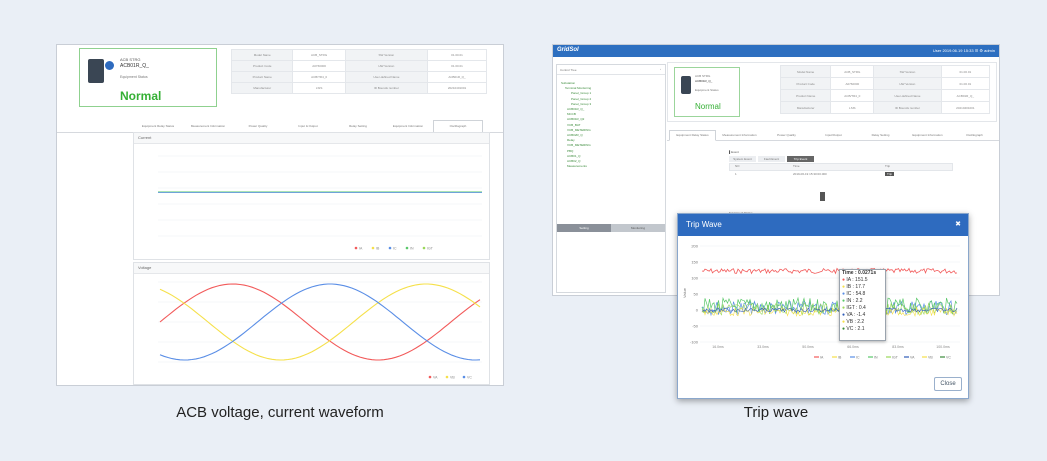 The width and height of the screenshot is (1047, 461). I want to click on info-key: User-defined Name, so click(386, 77).